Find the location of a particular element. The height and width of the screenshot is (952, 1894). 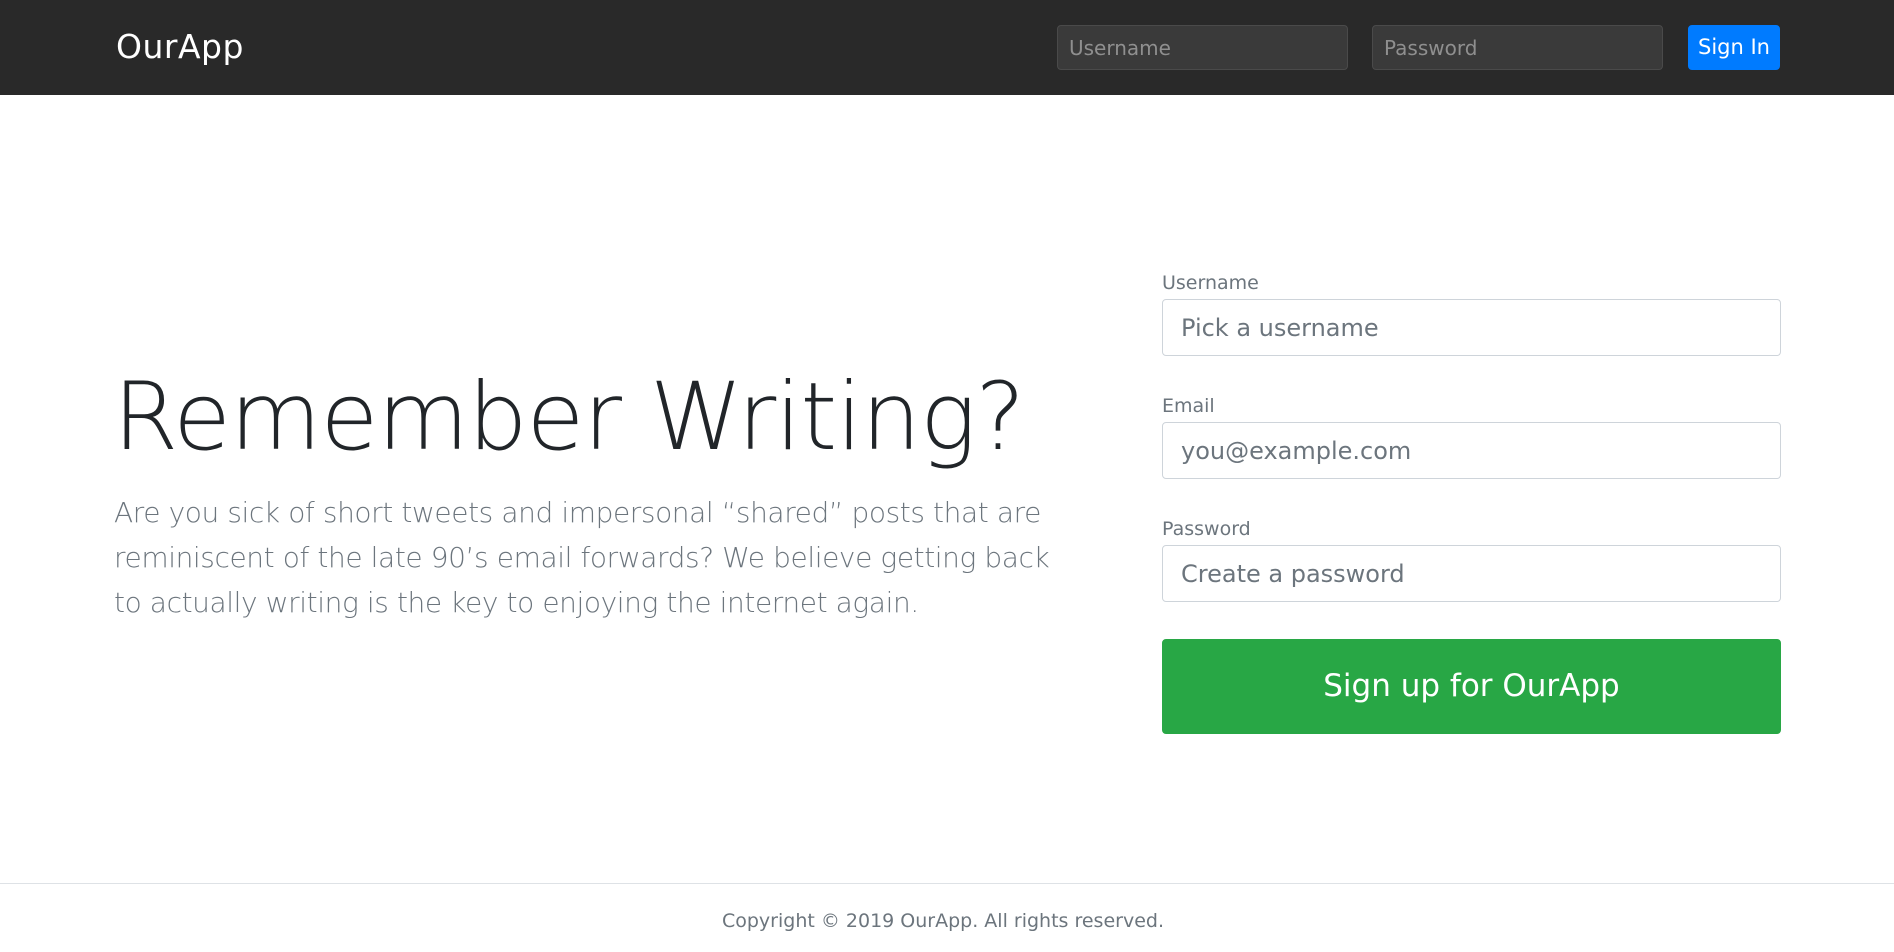

brand-logo: OurApp is located at coordinates (180, 47).